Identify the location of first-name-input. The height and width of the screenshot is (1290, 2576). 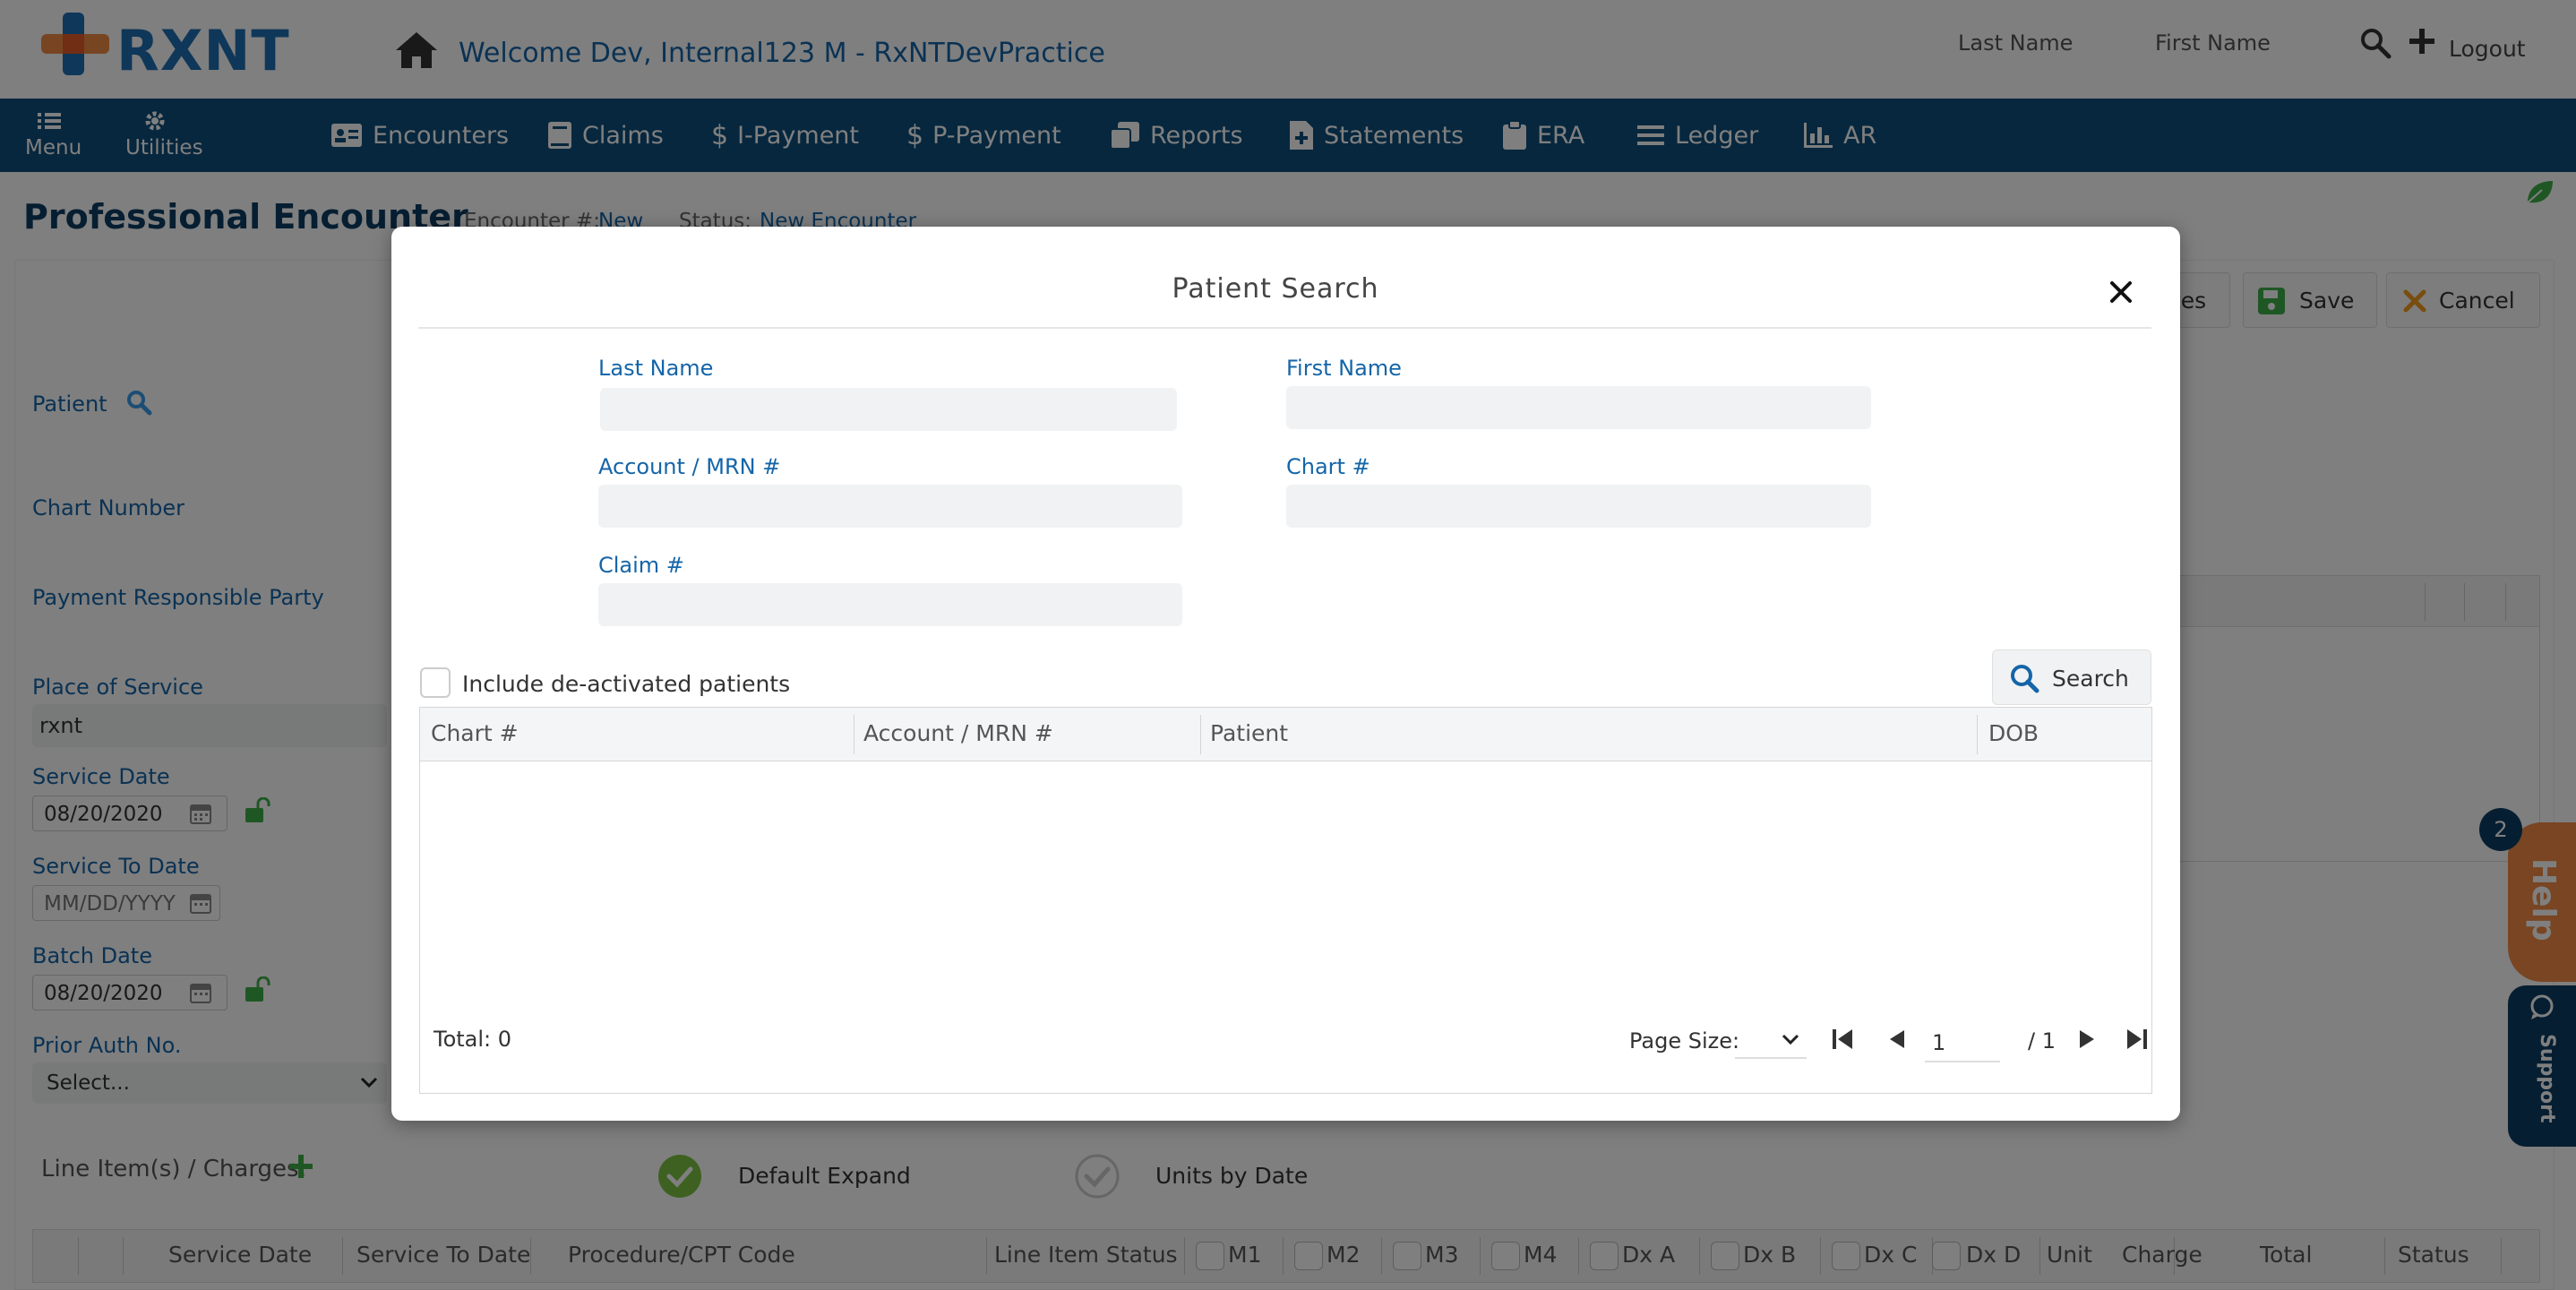
(1578, 407).